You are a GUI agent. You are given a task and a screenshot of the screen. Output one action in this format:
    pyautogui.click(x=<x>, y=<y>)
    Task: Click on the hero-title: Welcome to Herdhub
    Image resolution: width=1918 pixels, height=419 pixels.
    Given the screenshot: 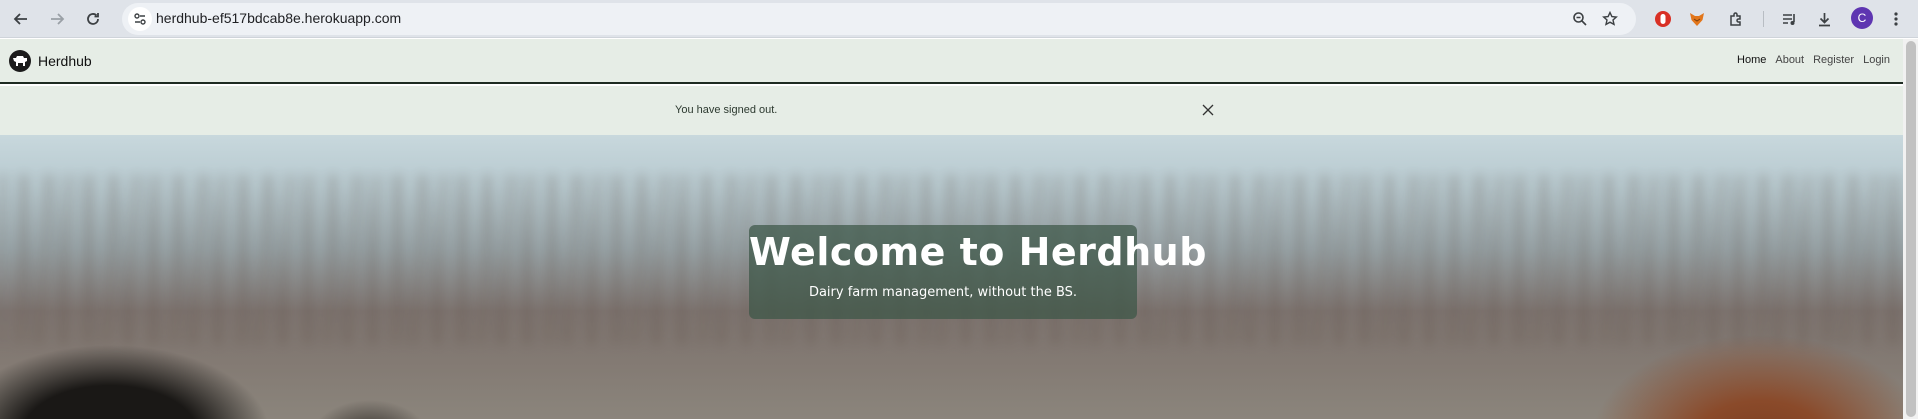 What is the action you would take?
    pyautogui.click(x=978, y=252)
    